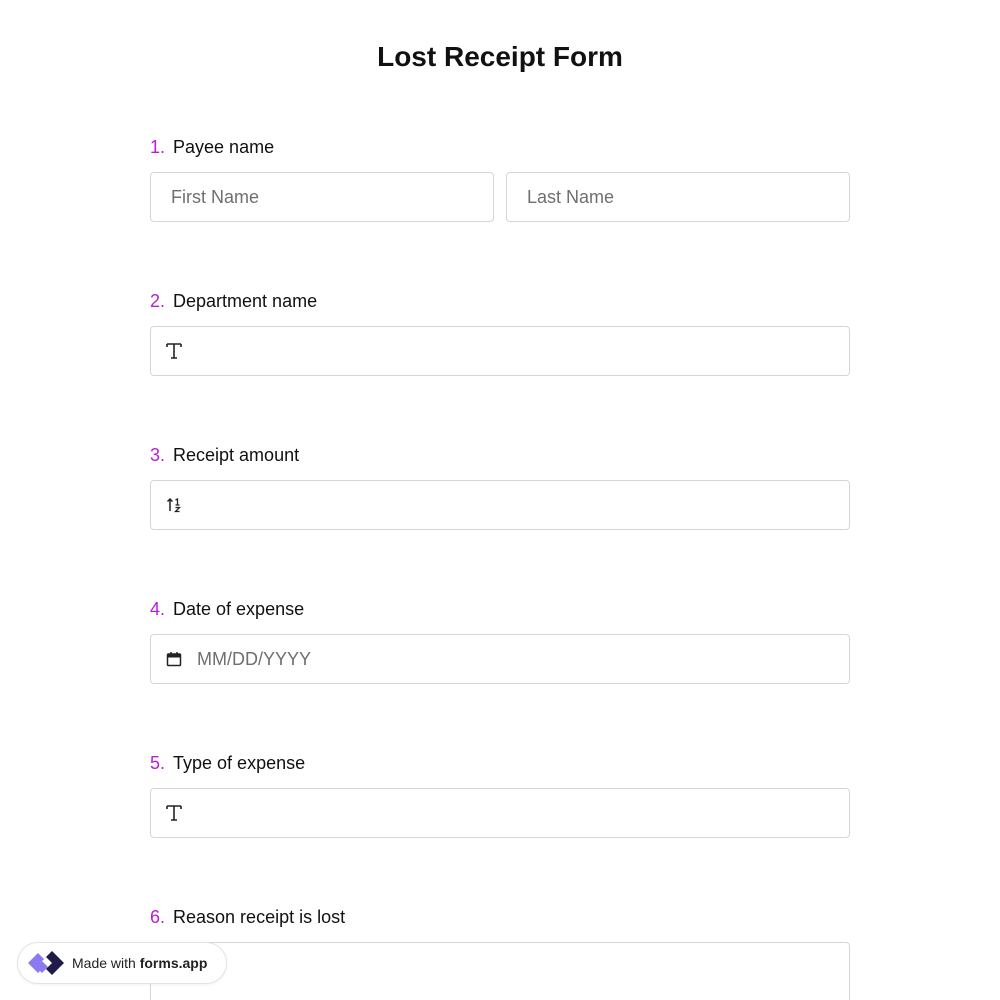 This screenshot has width=1000, height=1000. What do you see at coordinates (500, 763) in the screenshot?
I see `question-label: 5. Type of expense` at bounding box center [500, 763].